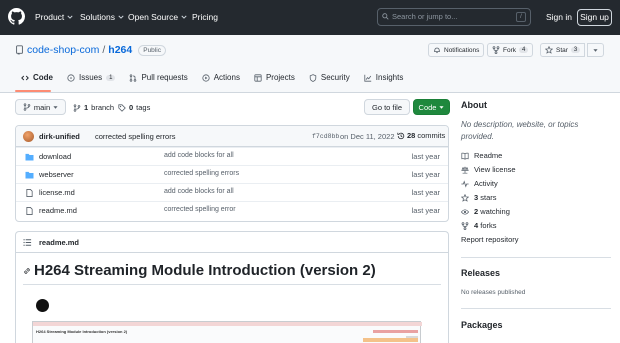 The width and height of the screenshot is (620, 343). I want to click on commit-count: 28, so click(411, 135).